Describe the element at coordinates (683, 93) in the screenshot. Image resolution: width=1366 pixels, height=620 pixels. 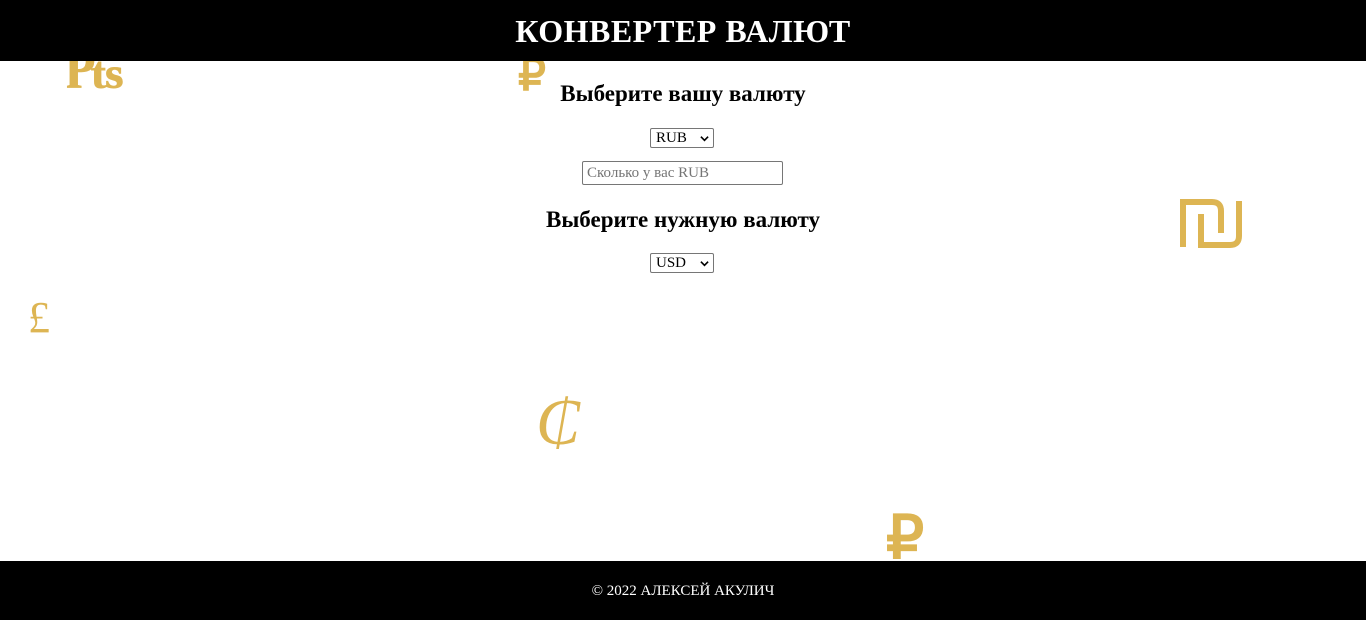
I see `source-currency-heading: Выберите вашу валюту` at that location.